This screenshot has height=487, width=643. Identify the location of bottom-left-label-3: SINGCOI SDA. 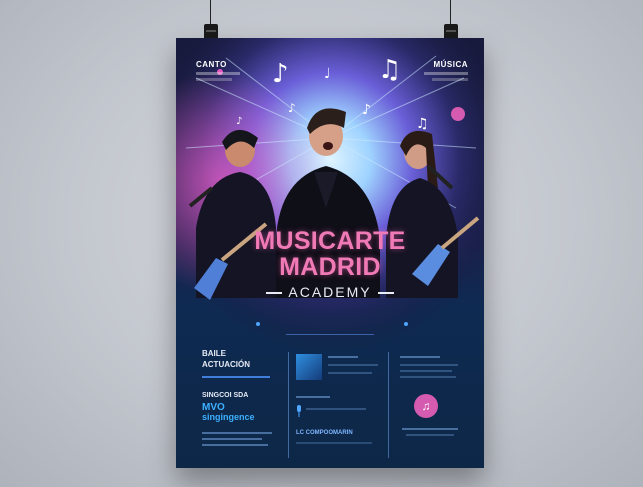
(225, 395).